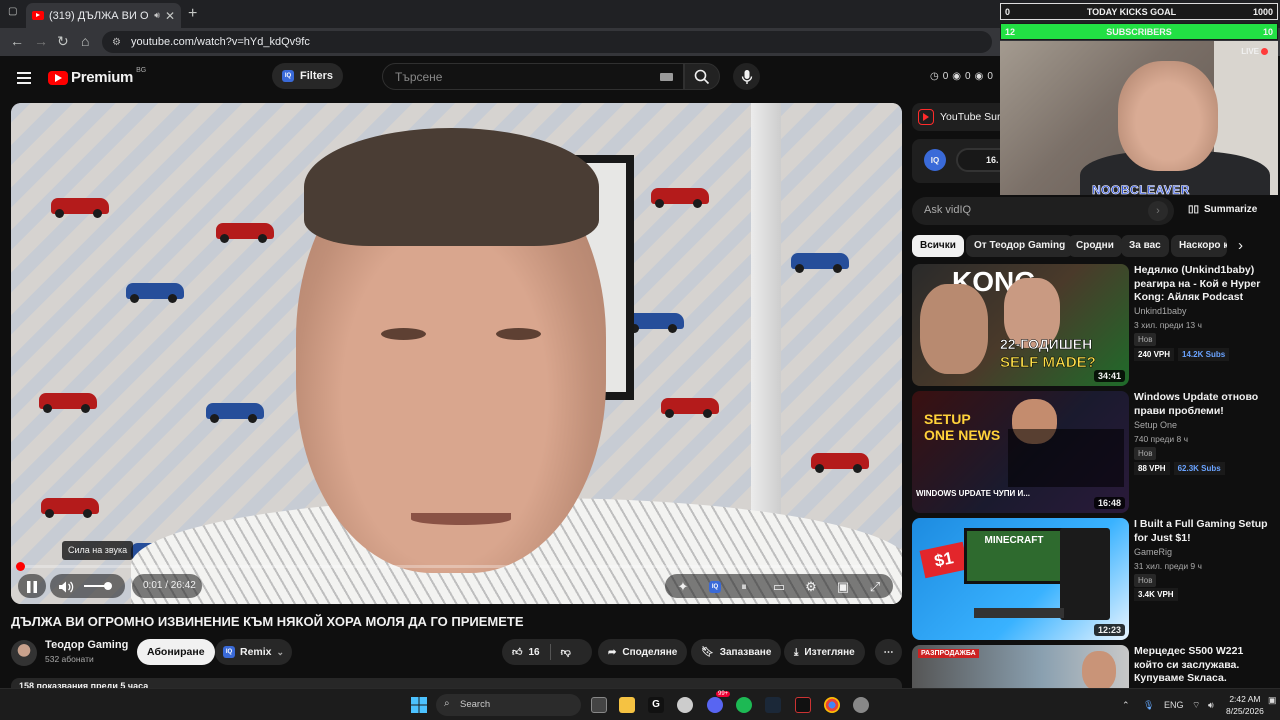  What do you see at coordinates (24, 653) in the screenshot?
I see `channel-avatar` at bounding box center [24, 653].